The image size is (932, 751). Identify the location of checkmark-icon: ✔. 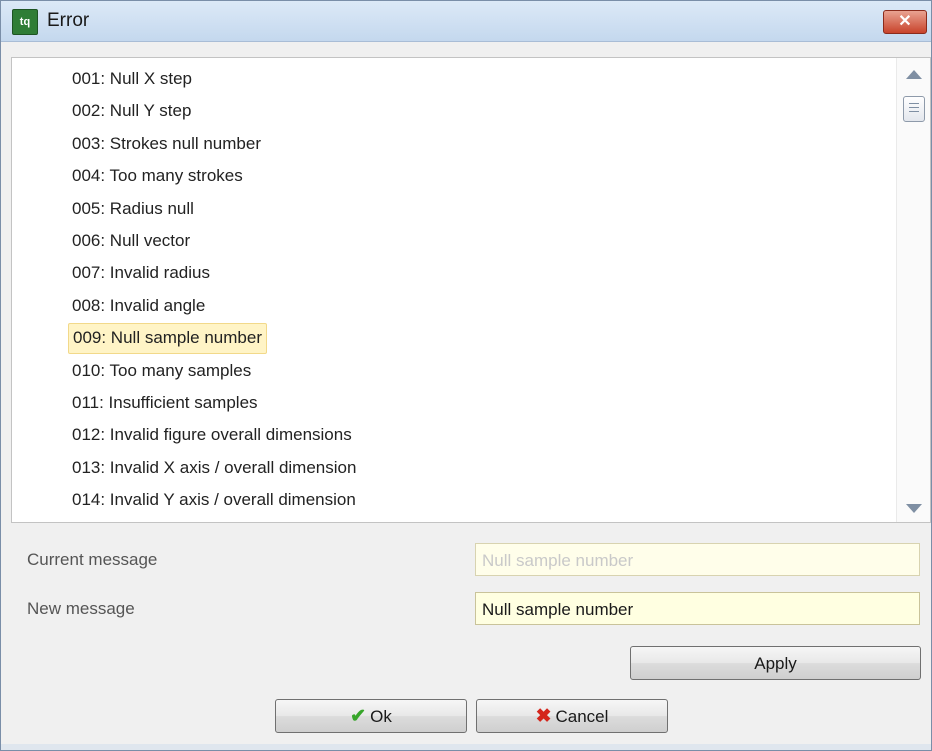
(358, 716).